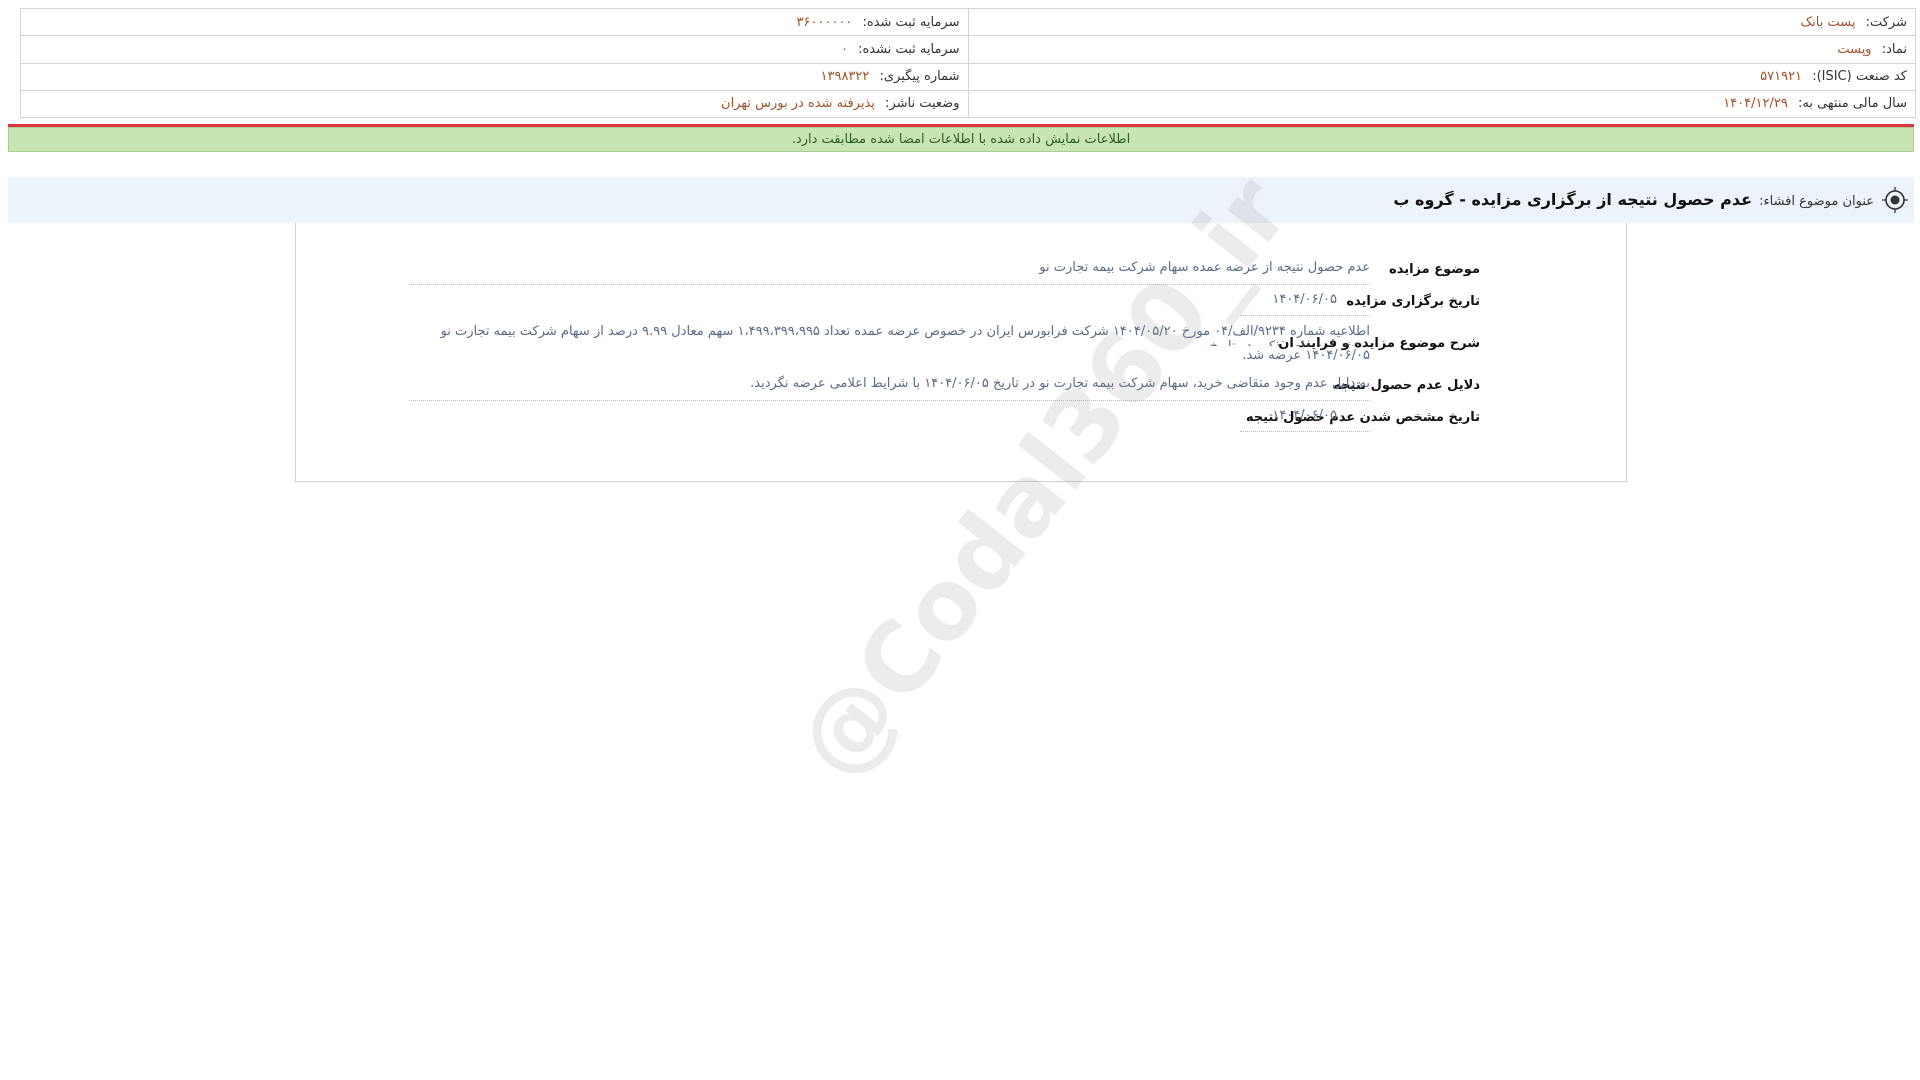  Describe the element at coordinates (494, 22) in the screenshot. I see `registered-capital-cell: سرمایه ثبت شده: ۳۶۰۰۰۰۰۰` at that location.